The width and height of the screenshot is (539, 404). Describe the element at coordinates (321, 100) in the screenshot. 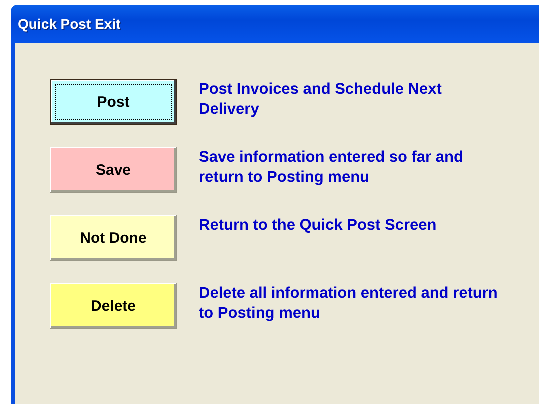

I see `option-description: Post Invoices and Schedule Next Delivery` at that location.